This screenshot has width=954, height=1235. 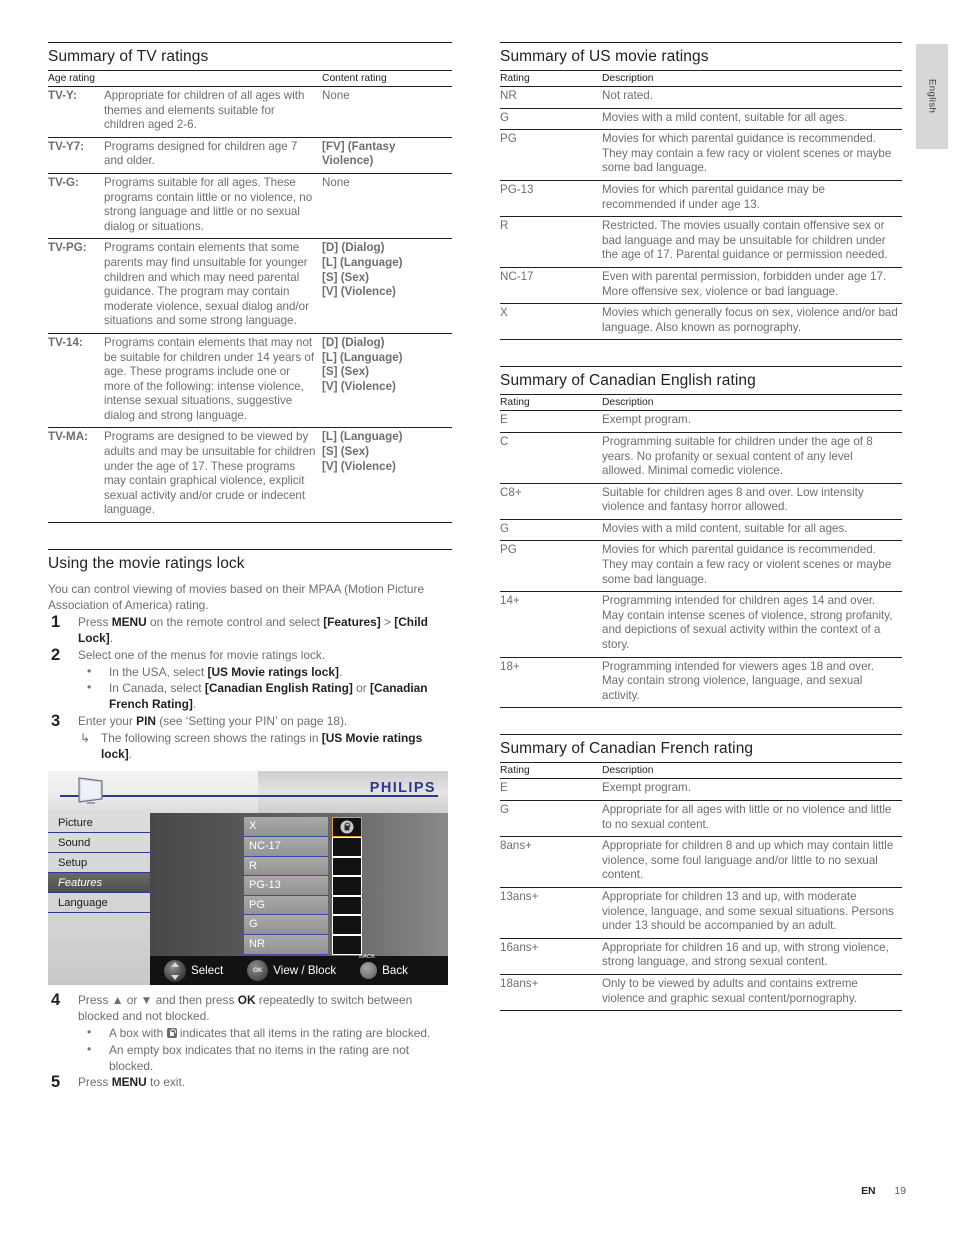 What do you see at coordinates (56, 654) in the screenshot?
I see `step-number: 2` at bounding box center [56, 654].